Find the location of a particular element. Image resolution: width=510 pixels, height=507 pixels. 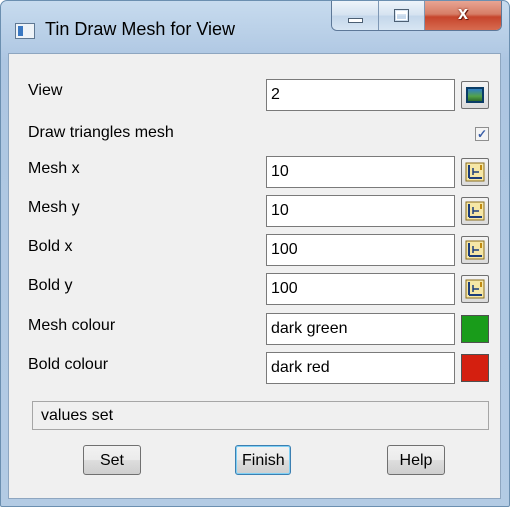

mesh-x-input: 10 is located at coordinates (360, 172).